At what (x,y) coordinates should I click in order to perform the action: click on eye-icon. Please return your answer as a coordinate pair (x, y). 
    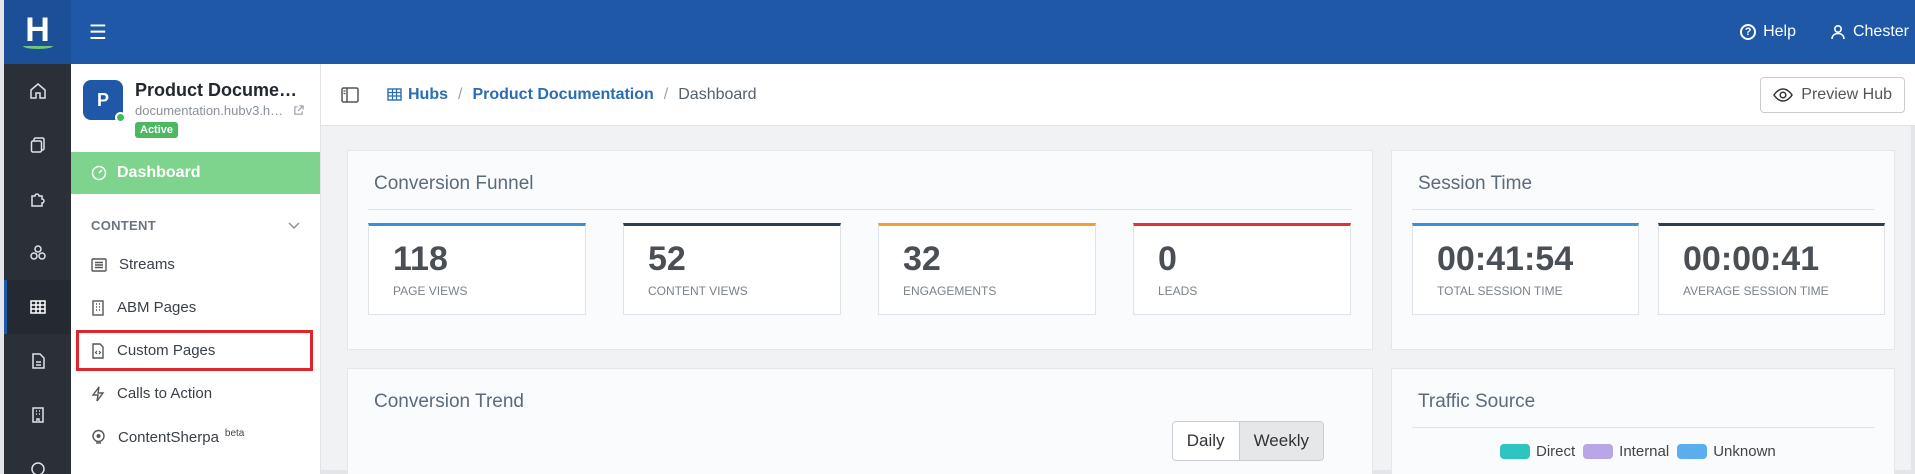
    Looking at the image, I should click on (1783, 94).